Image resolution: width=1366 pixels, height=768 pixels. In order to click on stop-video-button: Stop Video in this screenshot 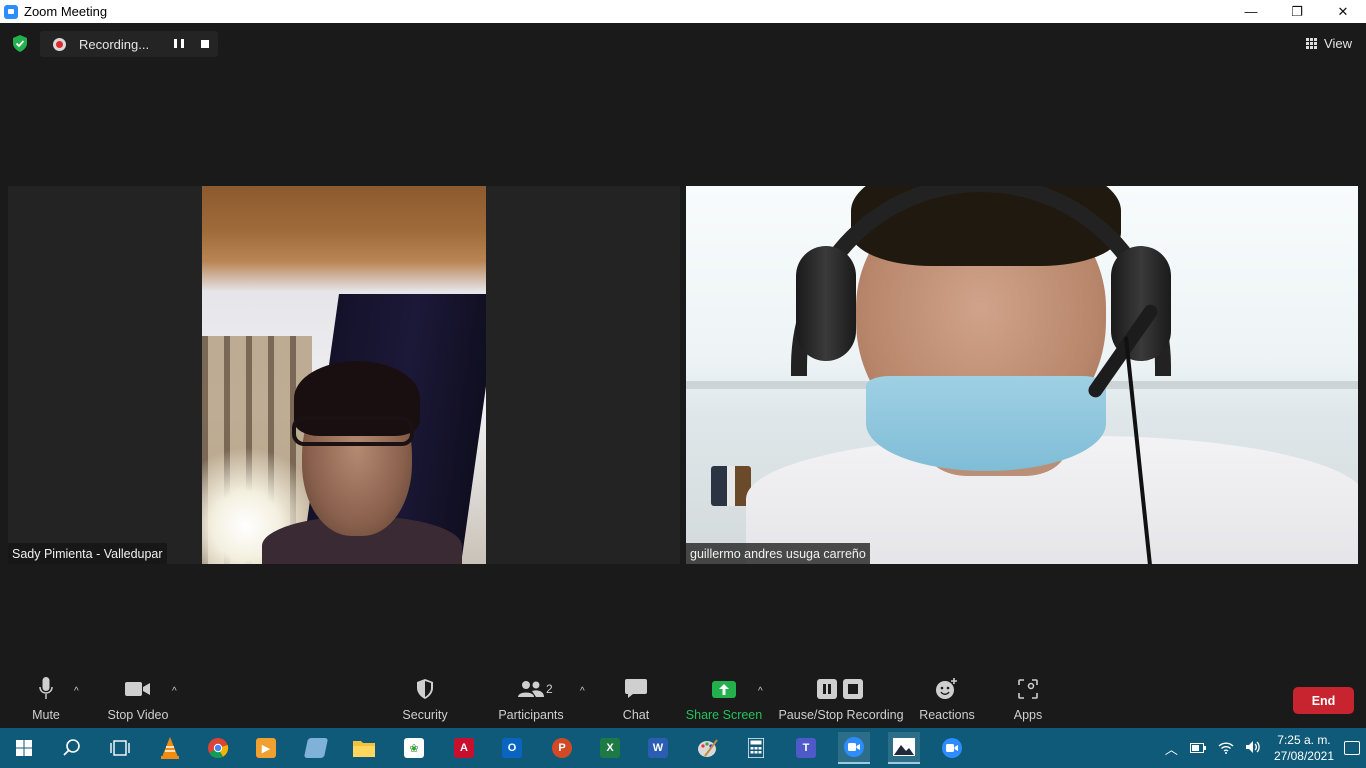, I will do `click(138, 700)`.